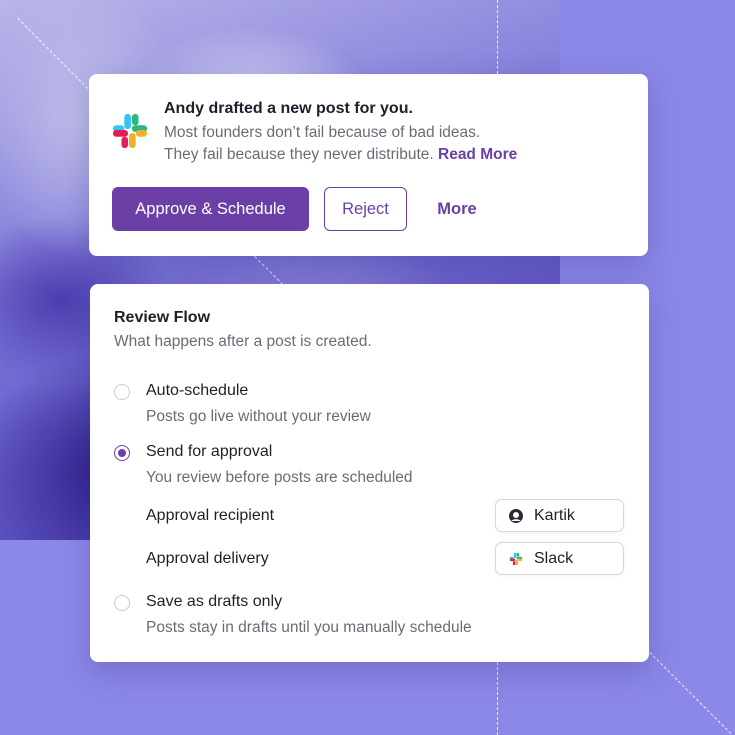 This screenshot has height=735, width=735. What do you see at coordinates (288, 108) in the screenshot?
I see `notification-title: Andy drafted a new post for you.` at bounding box center [288, 108].